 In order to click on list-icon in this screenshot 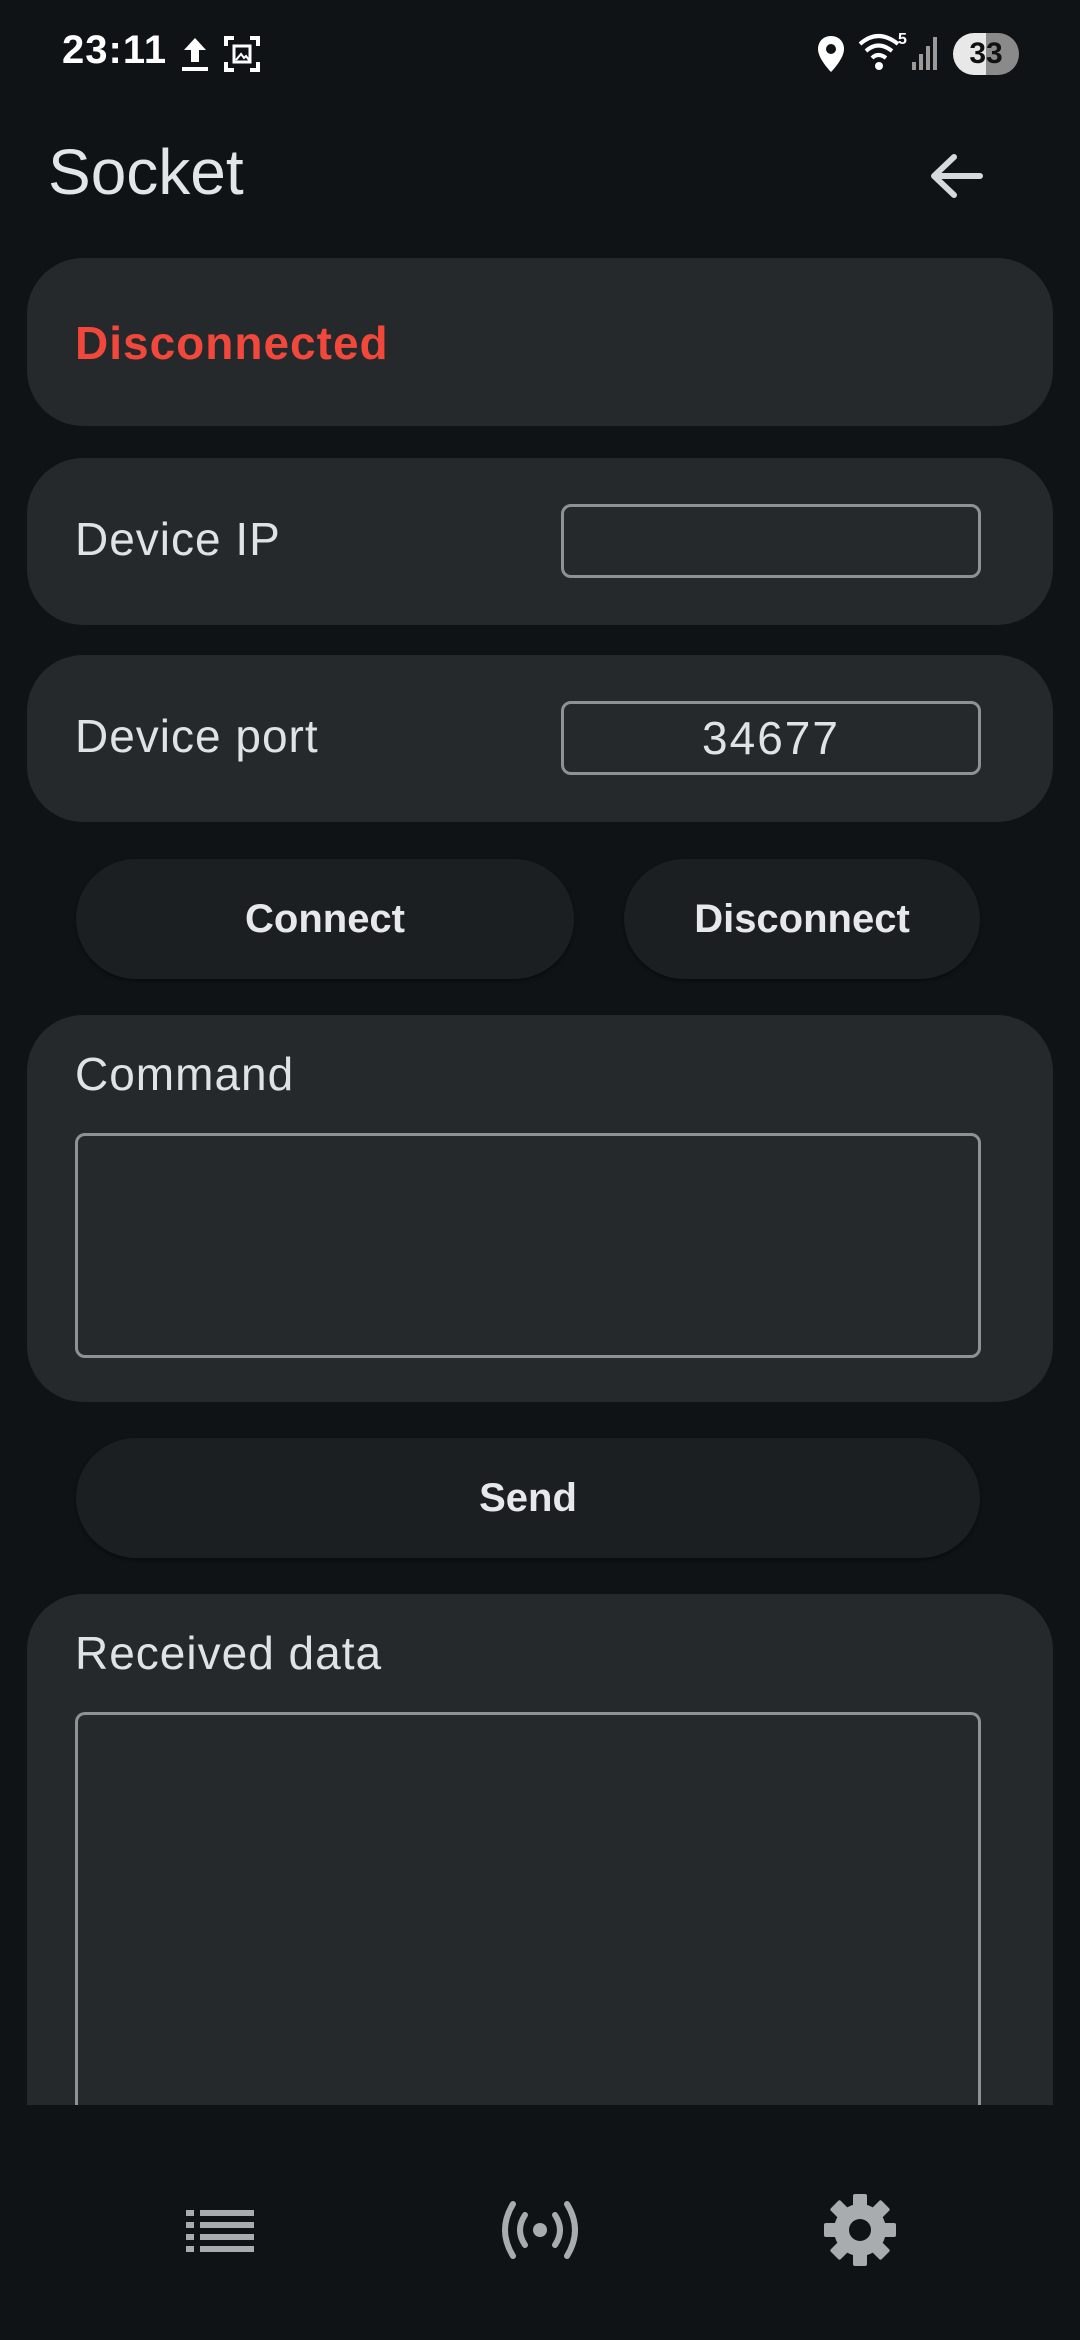, I will do `click(220, 2231)`.